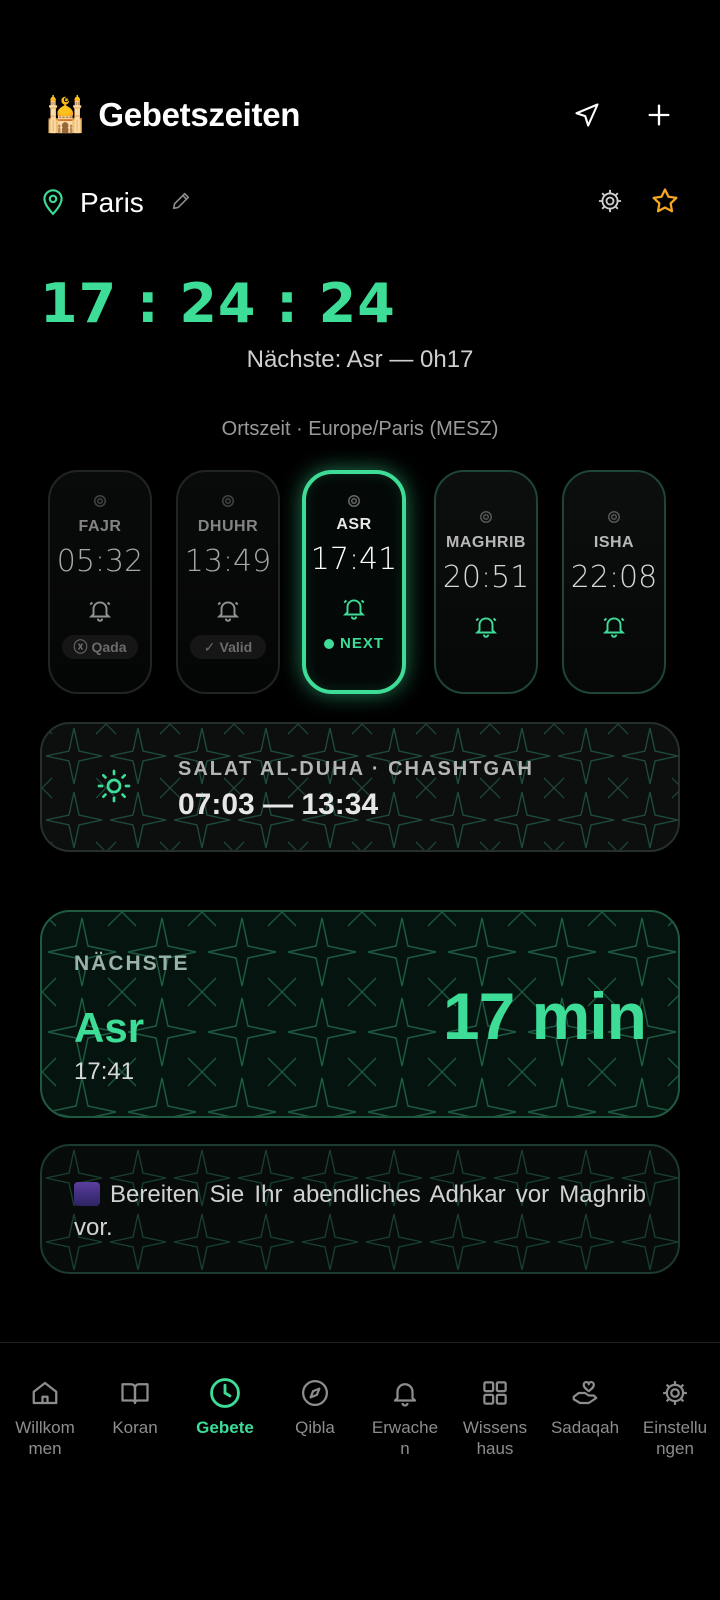  Describe the element at coordinates (360, 429) in the screenshot. I see `timezone-label: Ortszeit · Europe/Paris (MESZ)` at that location.